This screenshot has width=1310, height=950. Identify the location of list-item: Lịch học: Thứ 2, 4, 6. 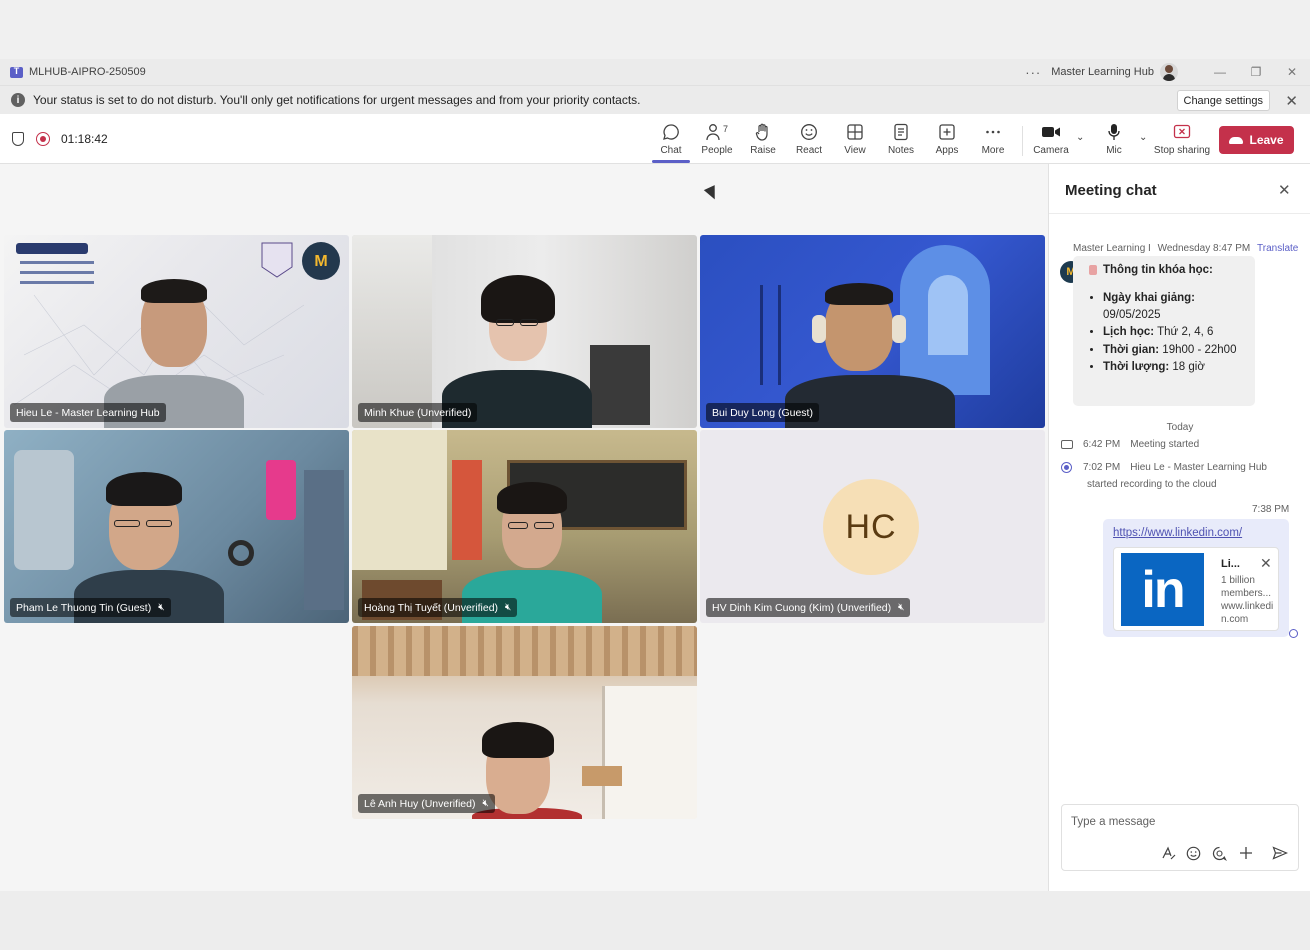
(1177, 332).